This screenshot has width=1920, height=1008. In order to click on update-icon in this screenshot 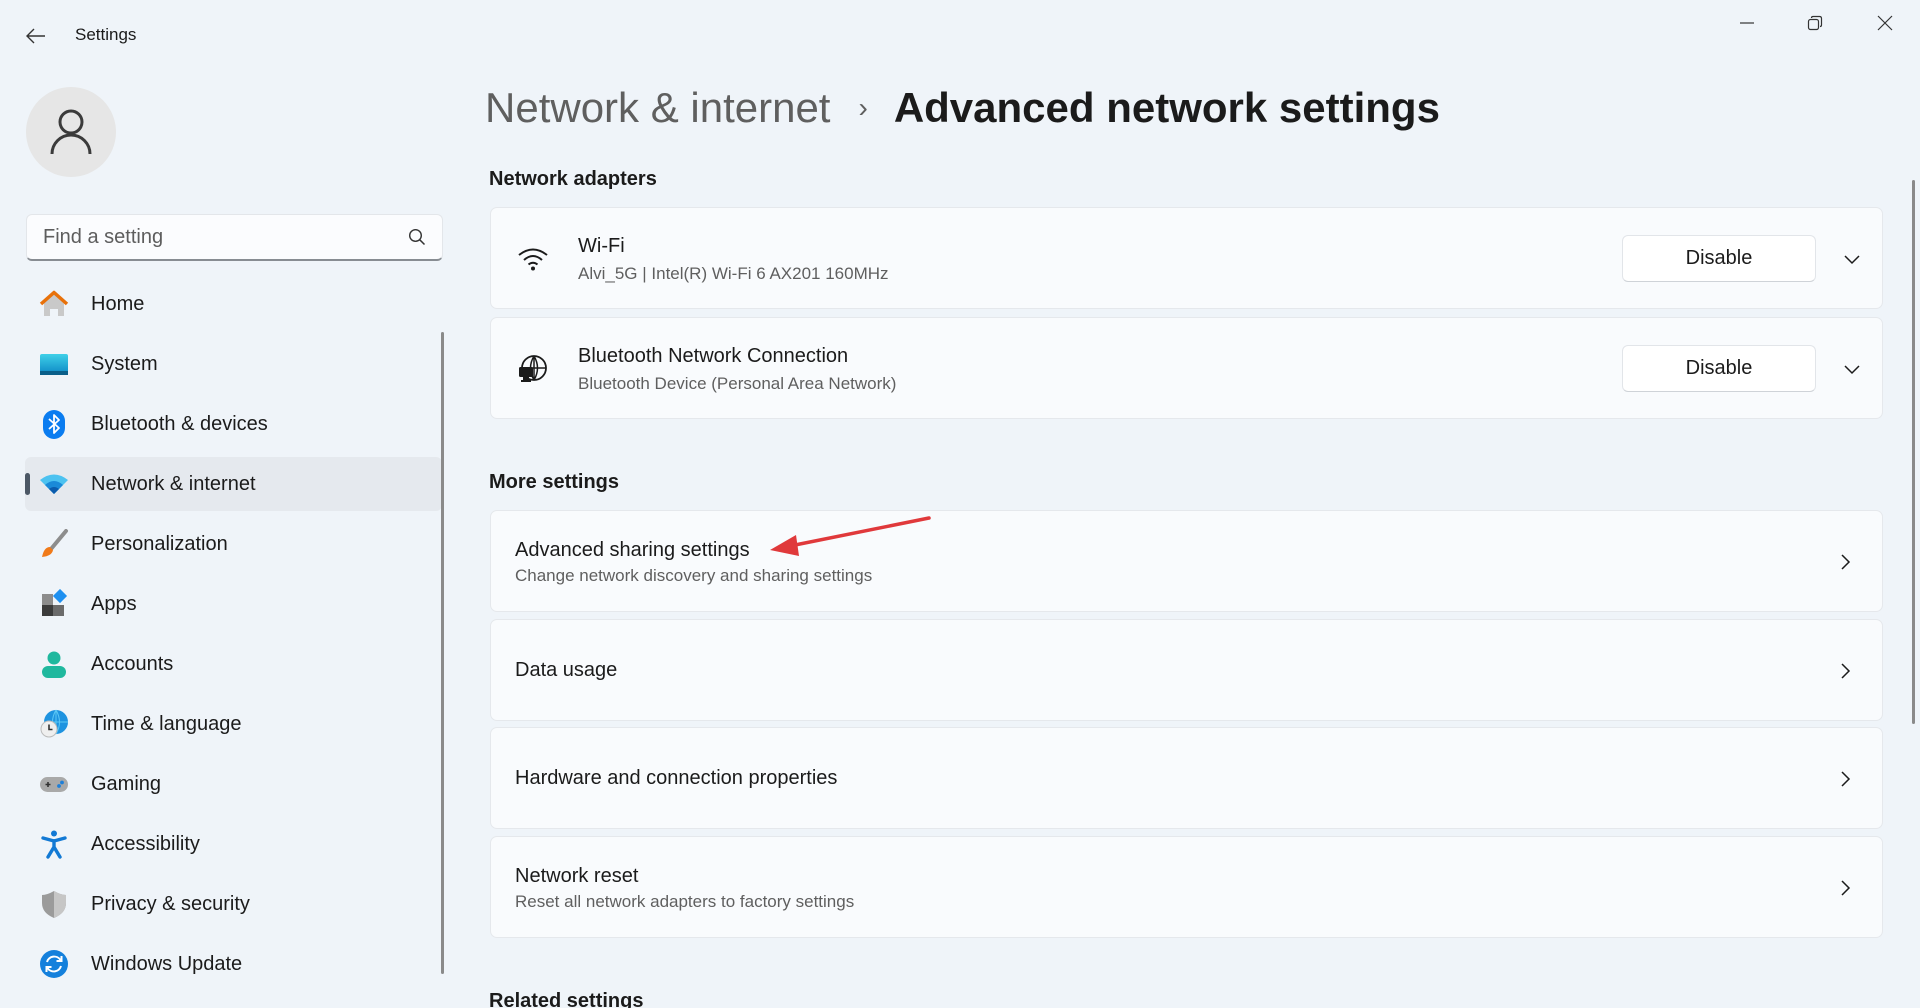, I will do `click(54, 964)`.